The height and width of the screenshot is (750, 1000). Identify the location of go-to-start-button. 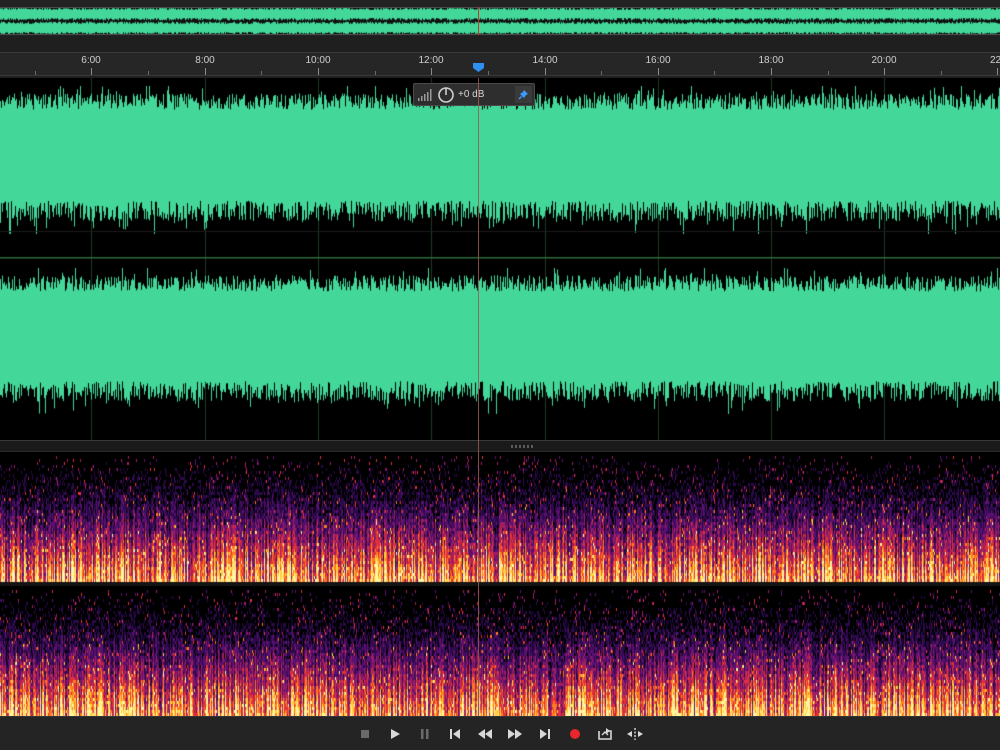
(455, 734).